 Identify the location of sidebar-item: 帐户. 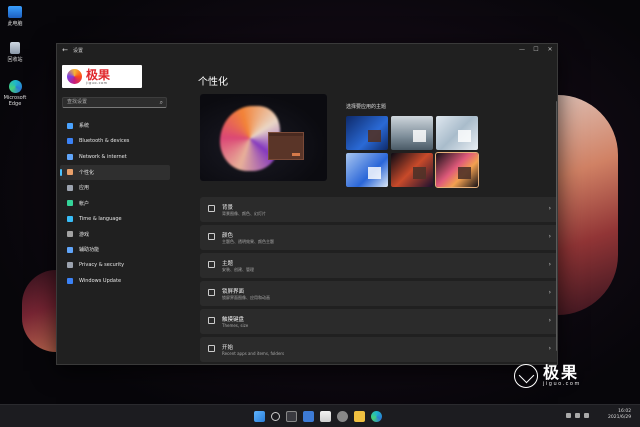
(115, 204).